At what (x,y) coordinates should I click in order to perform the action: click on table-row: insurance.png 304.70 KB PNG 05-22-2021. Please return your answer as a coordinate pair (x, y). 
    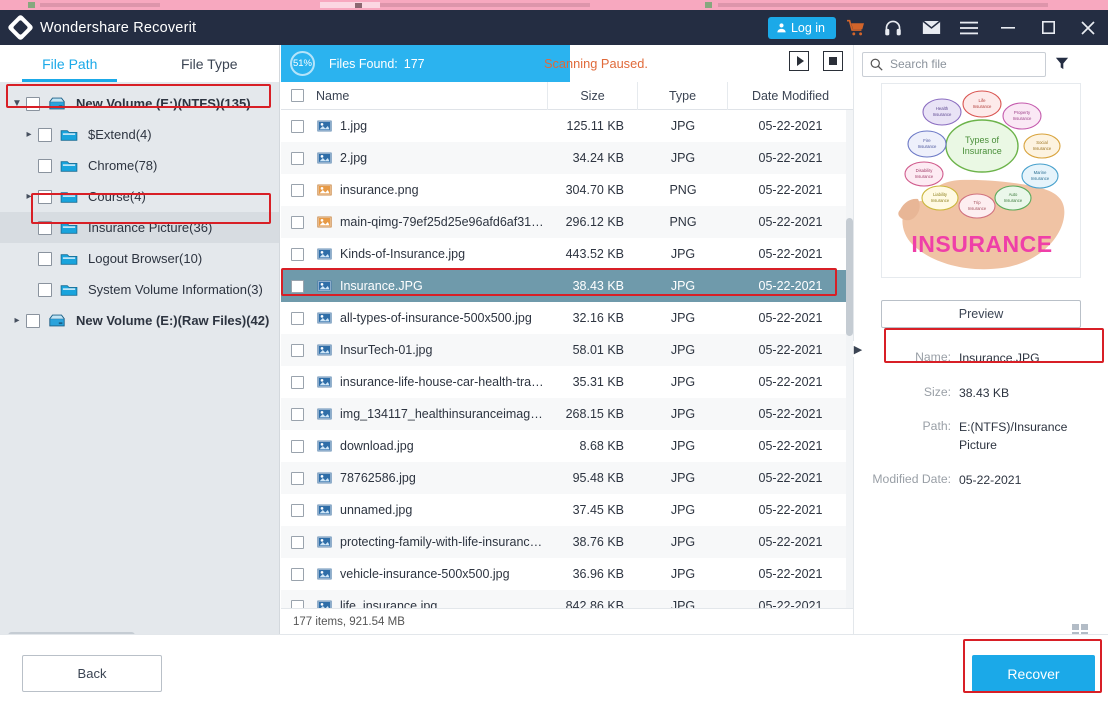
    Looking at the image, I should click on (567, 190).